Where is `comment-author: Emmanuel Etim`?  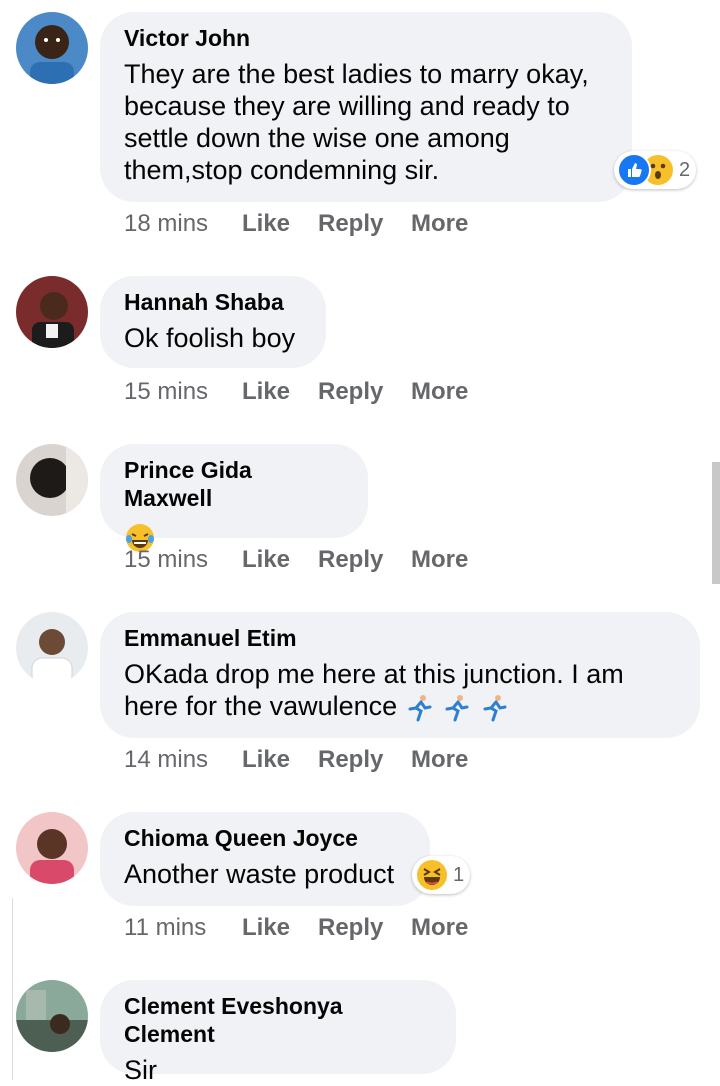
comment-author: Emmanuel Etim is located at coordinates (400, 638).